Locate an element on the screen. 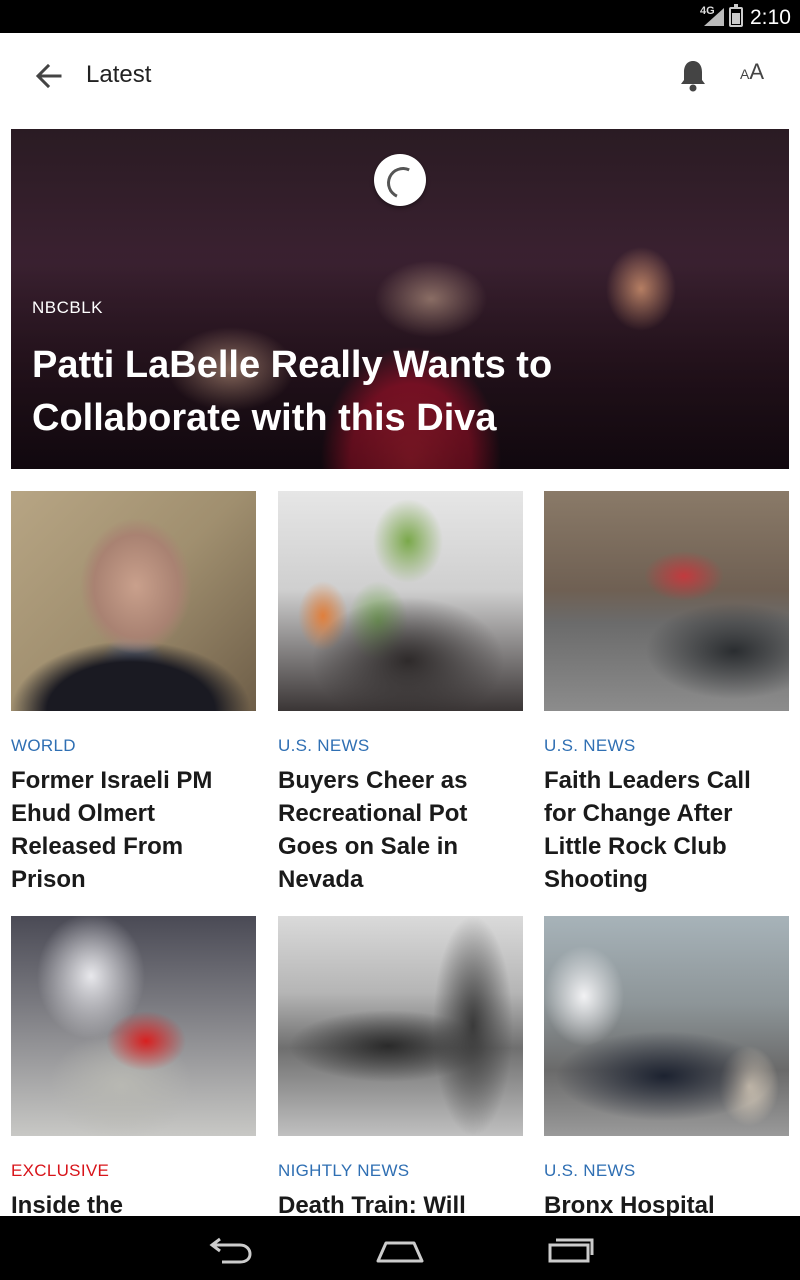 This screenshot has width=800, height=1280. article-card: NIGHTLY NEWS Death Train: Will is located at coordinates (400, 1069).